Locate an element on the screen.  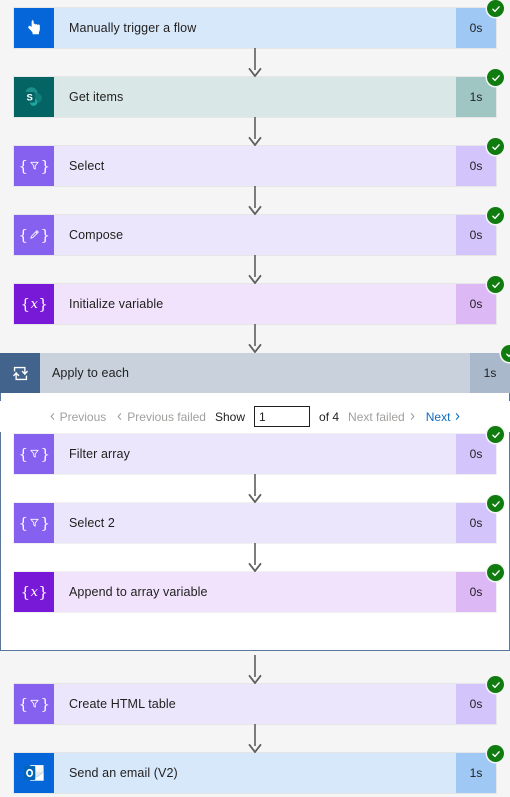
pager-page-input is located at coordinates (282, 416).